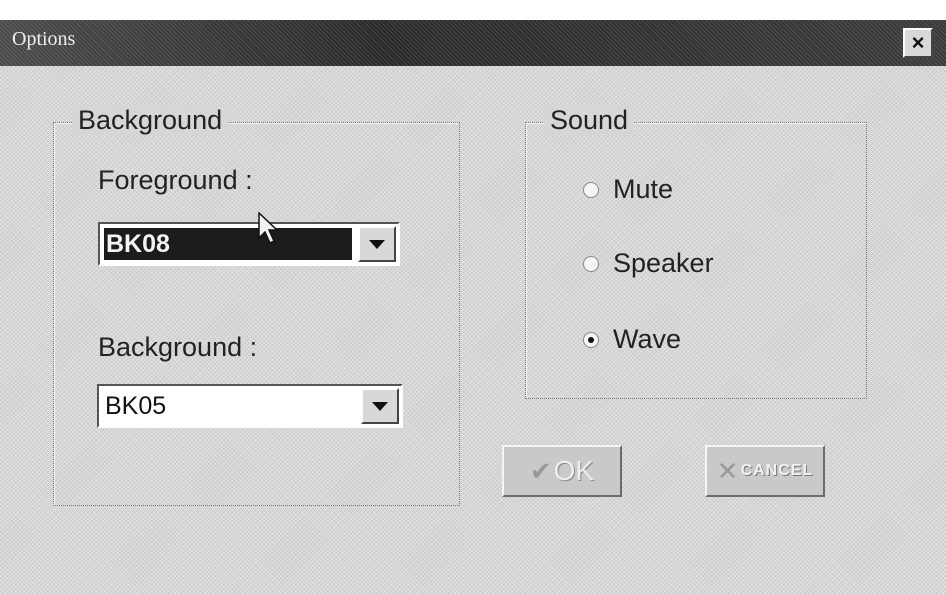 The height and width of the screenshot is (595, 946). Describe the element at coordinates (136, 406) in the screenshot. I see `background-value: BK05` at that location.